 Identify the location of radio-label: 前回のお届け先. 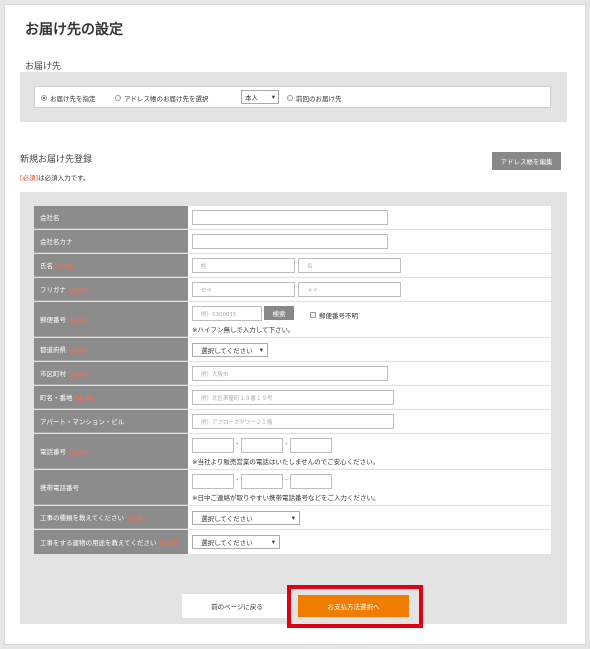
(319, 99).